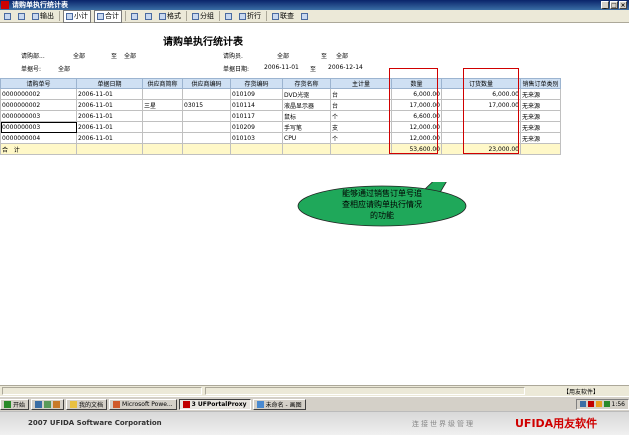 Image resolution: width=629 pixels, height=435 pixels. What do you see at coordinates (580, 392) in the screenshot?
I see `status-text: 【用友软件】` at bounding box center [580, 392].